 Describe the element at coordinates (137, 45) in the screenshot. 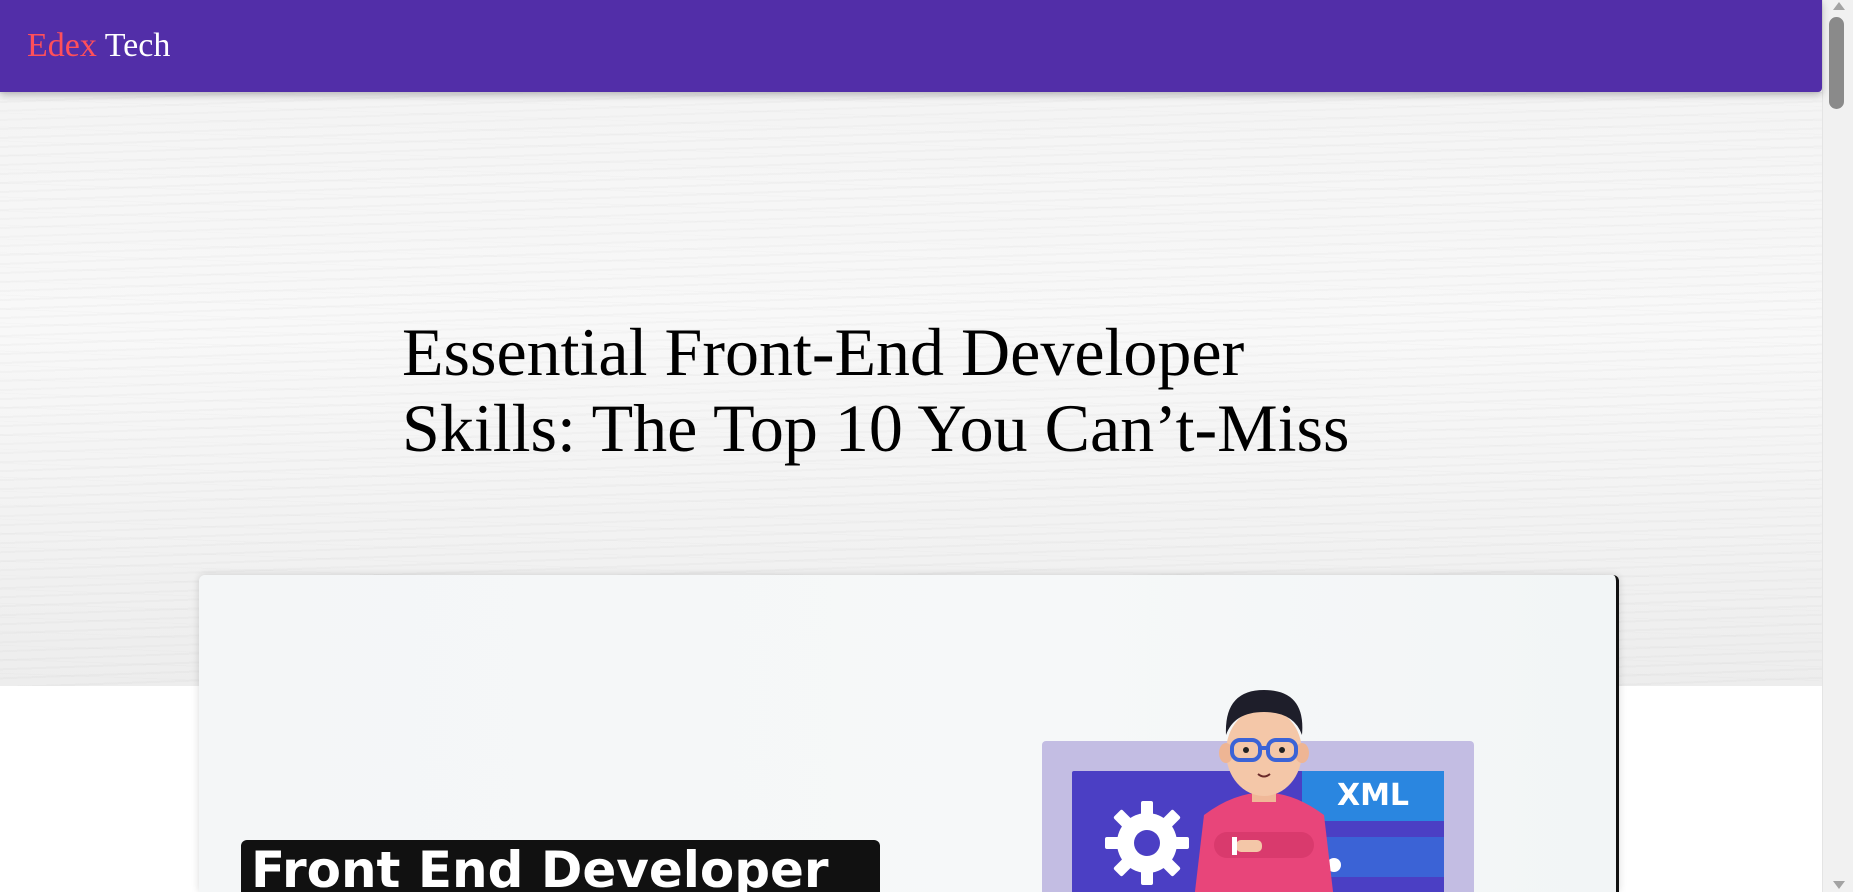

I see `brand-name-part2: Tech` at that location.